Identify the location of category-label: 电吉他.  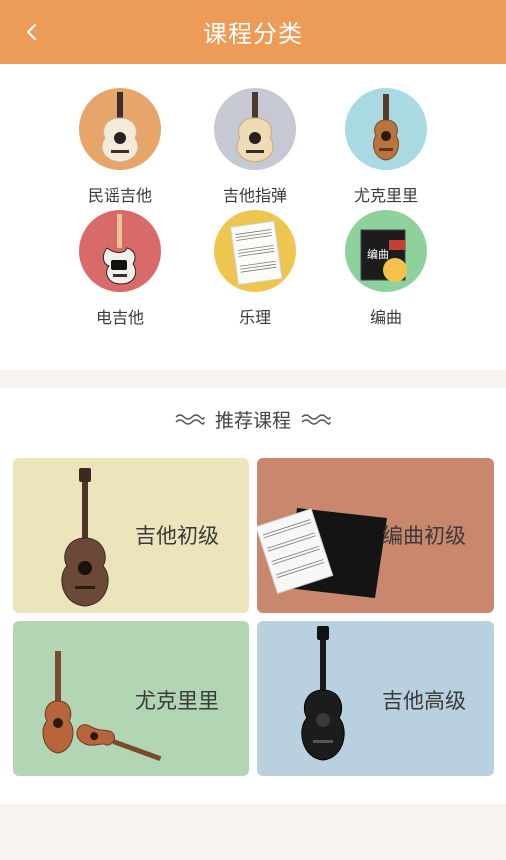
(119, 317).